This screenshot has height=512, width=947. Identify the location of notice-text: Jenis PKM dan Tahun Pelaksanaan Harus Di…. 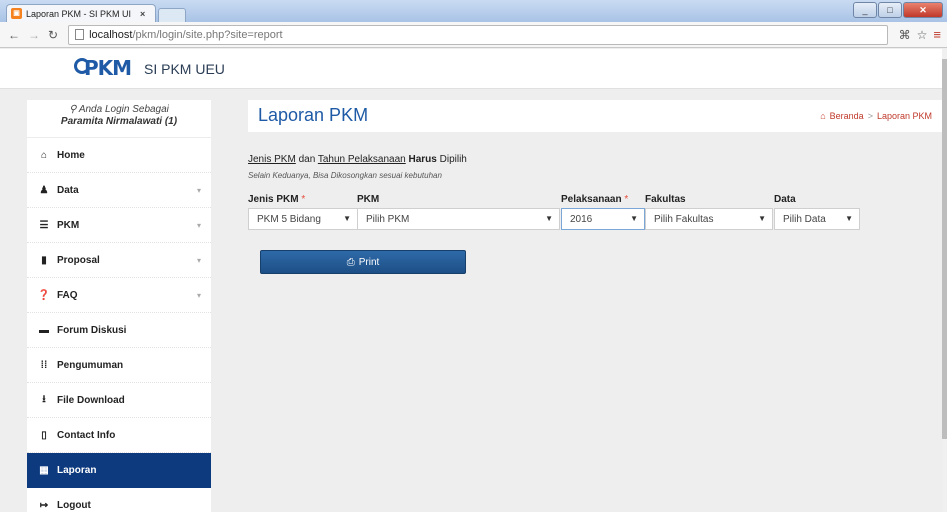
(357, 159).